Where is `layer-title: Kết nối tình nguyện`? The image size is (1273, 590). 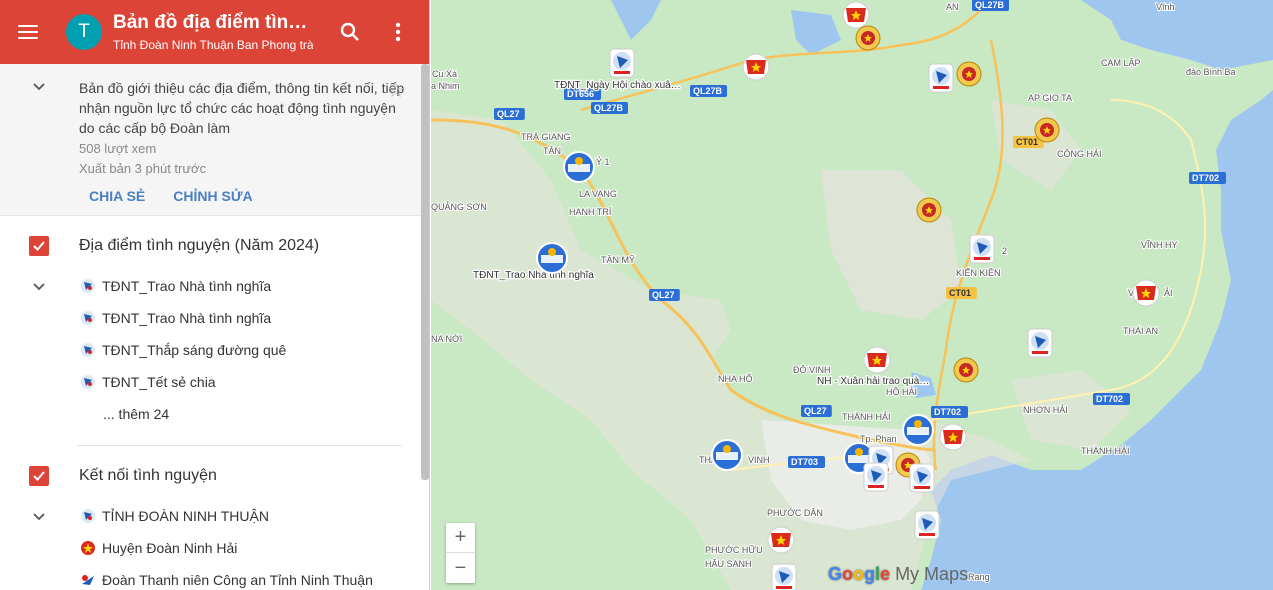 layer-title: Kết nối tình nguyện is located at coordinates (148, 475).